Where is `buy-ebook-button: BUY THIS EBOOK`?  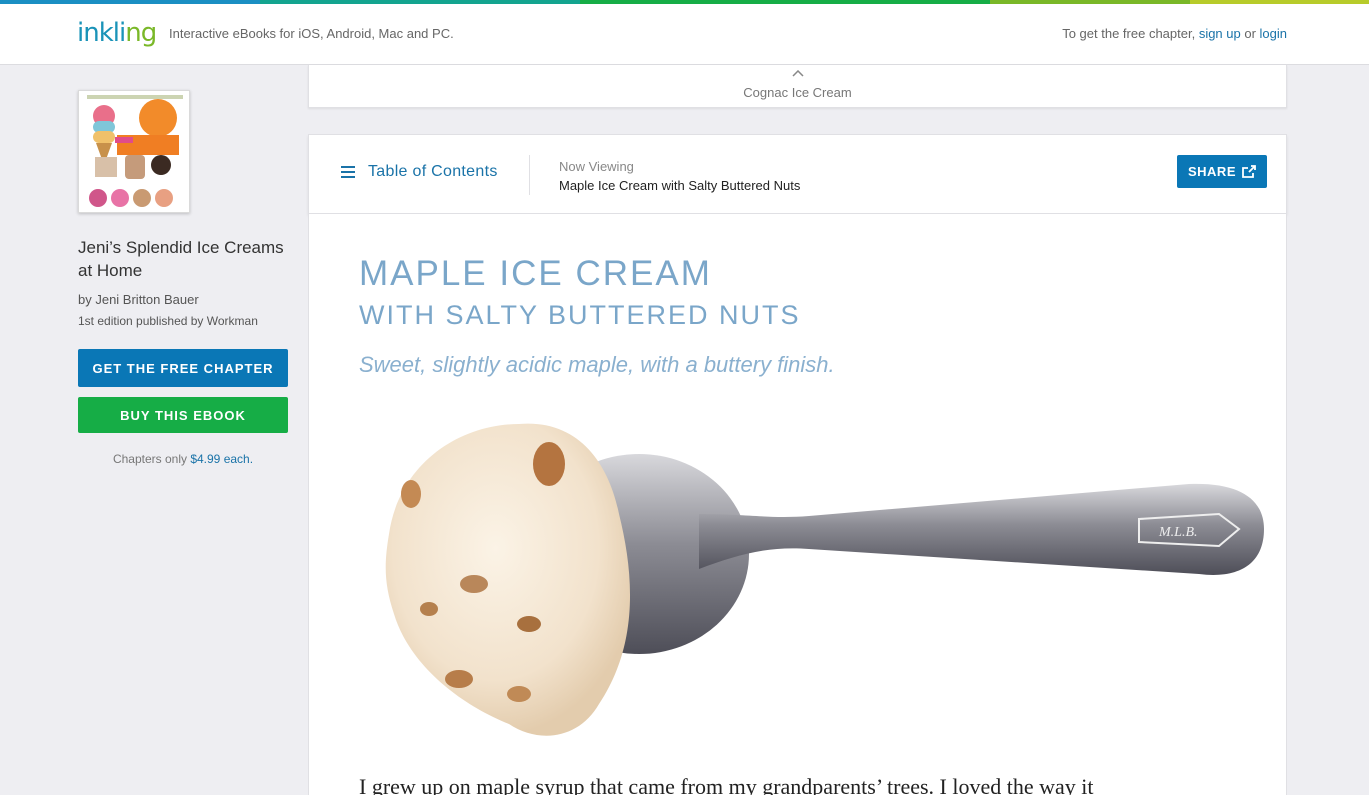
buy-ebook-button: BUY THIS EBOOK is located at coordinates (183, 415).